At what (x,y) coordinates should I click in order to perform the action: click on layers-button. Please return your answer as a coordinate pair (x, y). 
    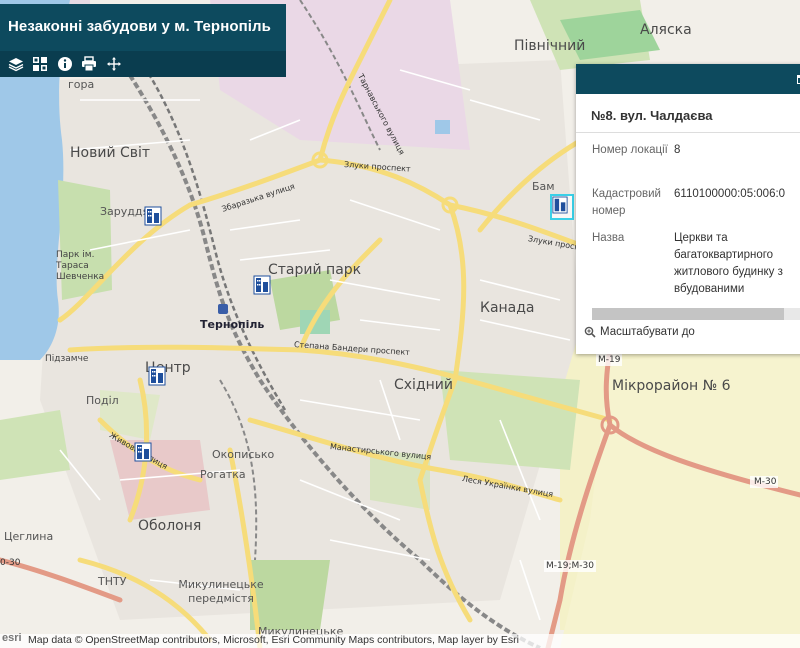
    Looking at the image, I should click on (16, 64).